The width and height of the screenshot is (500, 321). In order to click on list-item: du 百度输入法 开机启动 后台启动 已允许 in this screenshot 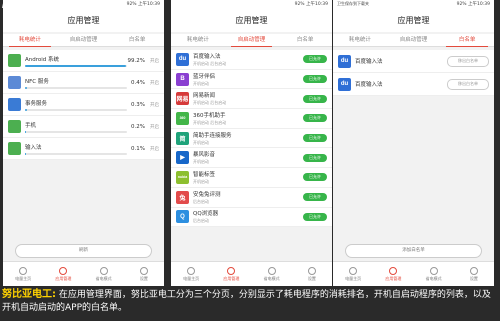, I will do `click(251, 60)`.